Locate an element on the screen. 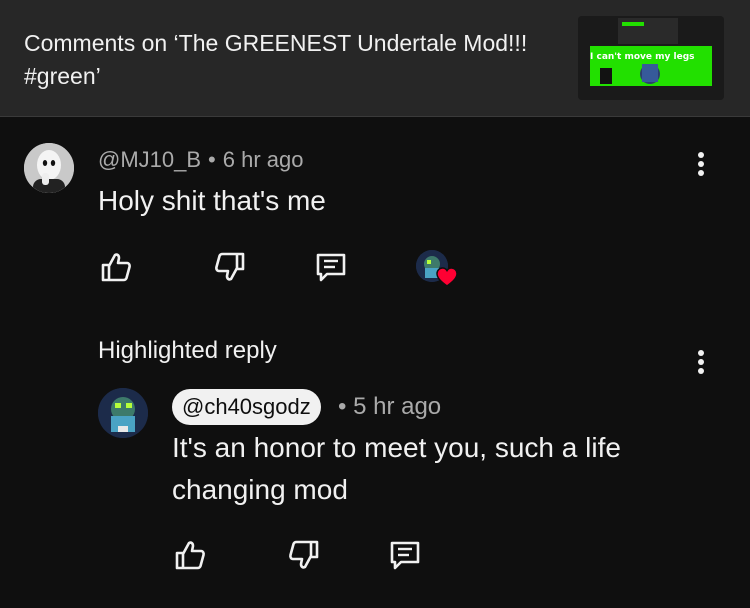 This screenshot has width=750, height=608. dislike-button is located at coordinates (230, 267).